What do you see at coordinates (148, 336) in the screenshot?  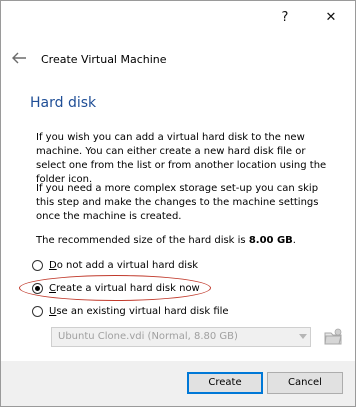 I see `existing-disk-value: Ubuntu Clone.vdi (Normal, 8.80 GB)` at bounding box center [148, 336].